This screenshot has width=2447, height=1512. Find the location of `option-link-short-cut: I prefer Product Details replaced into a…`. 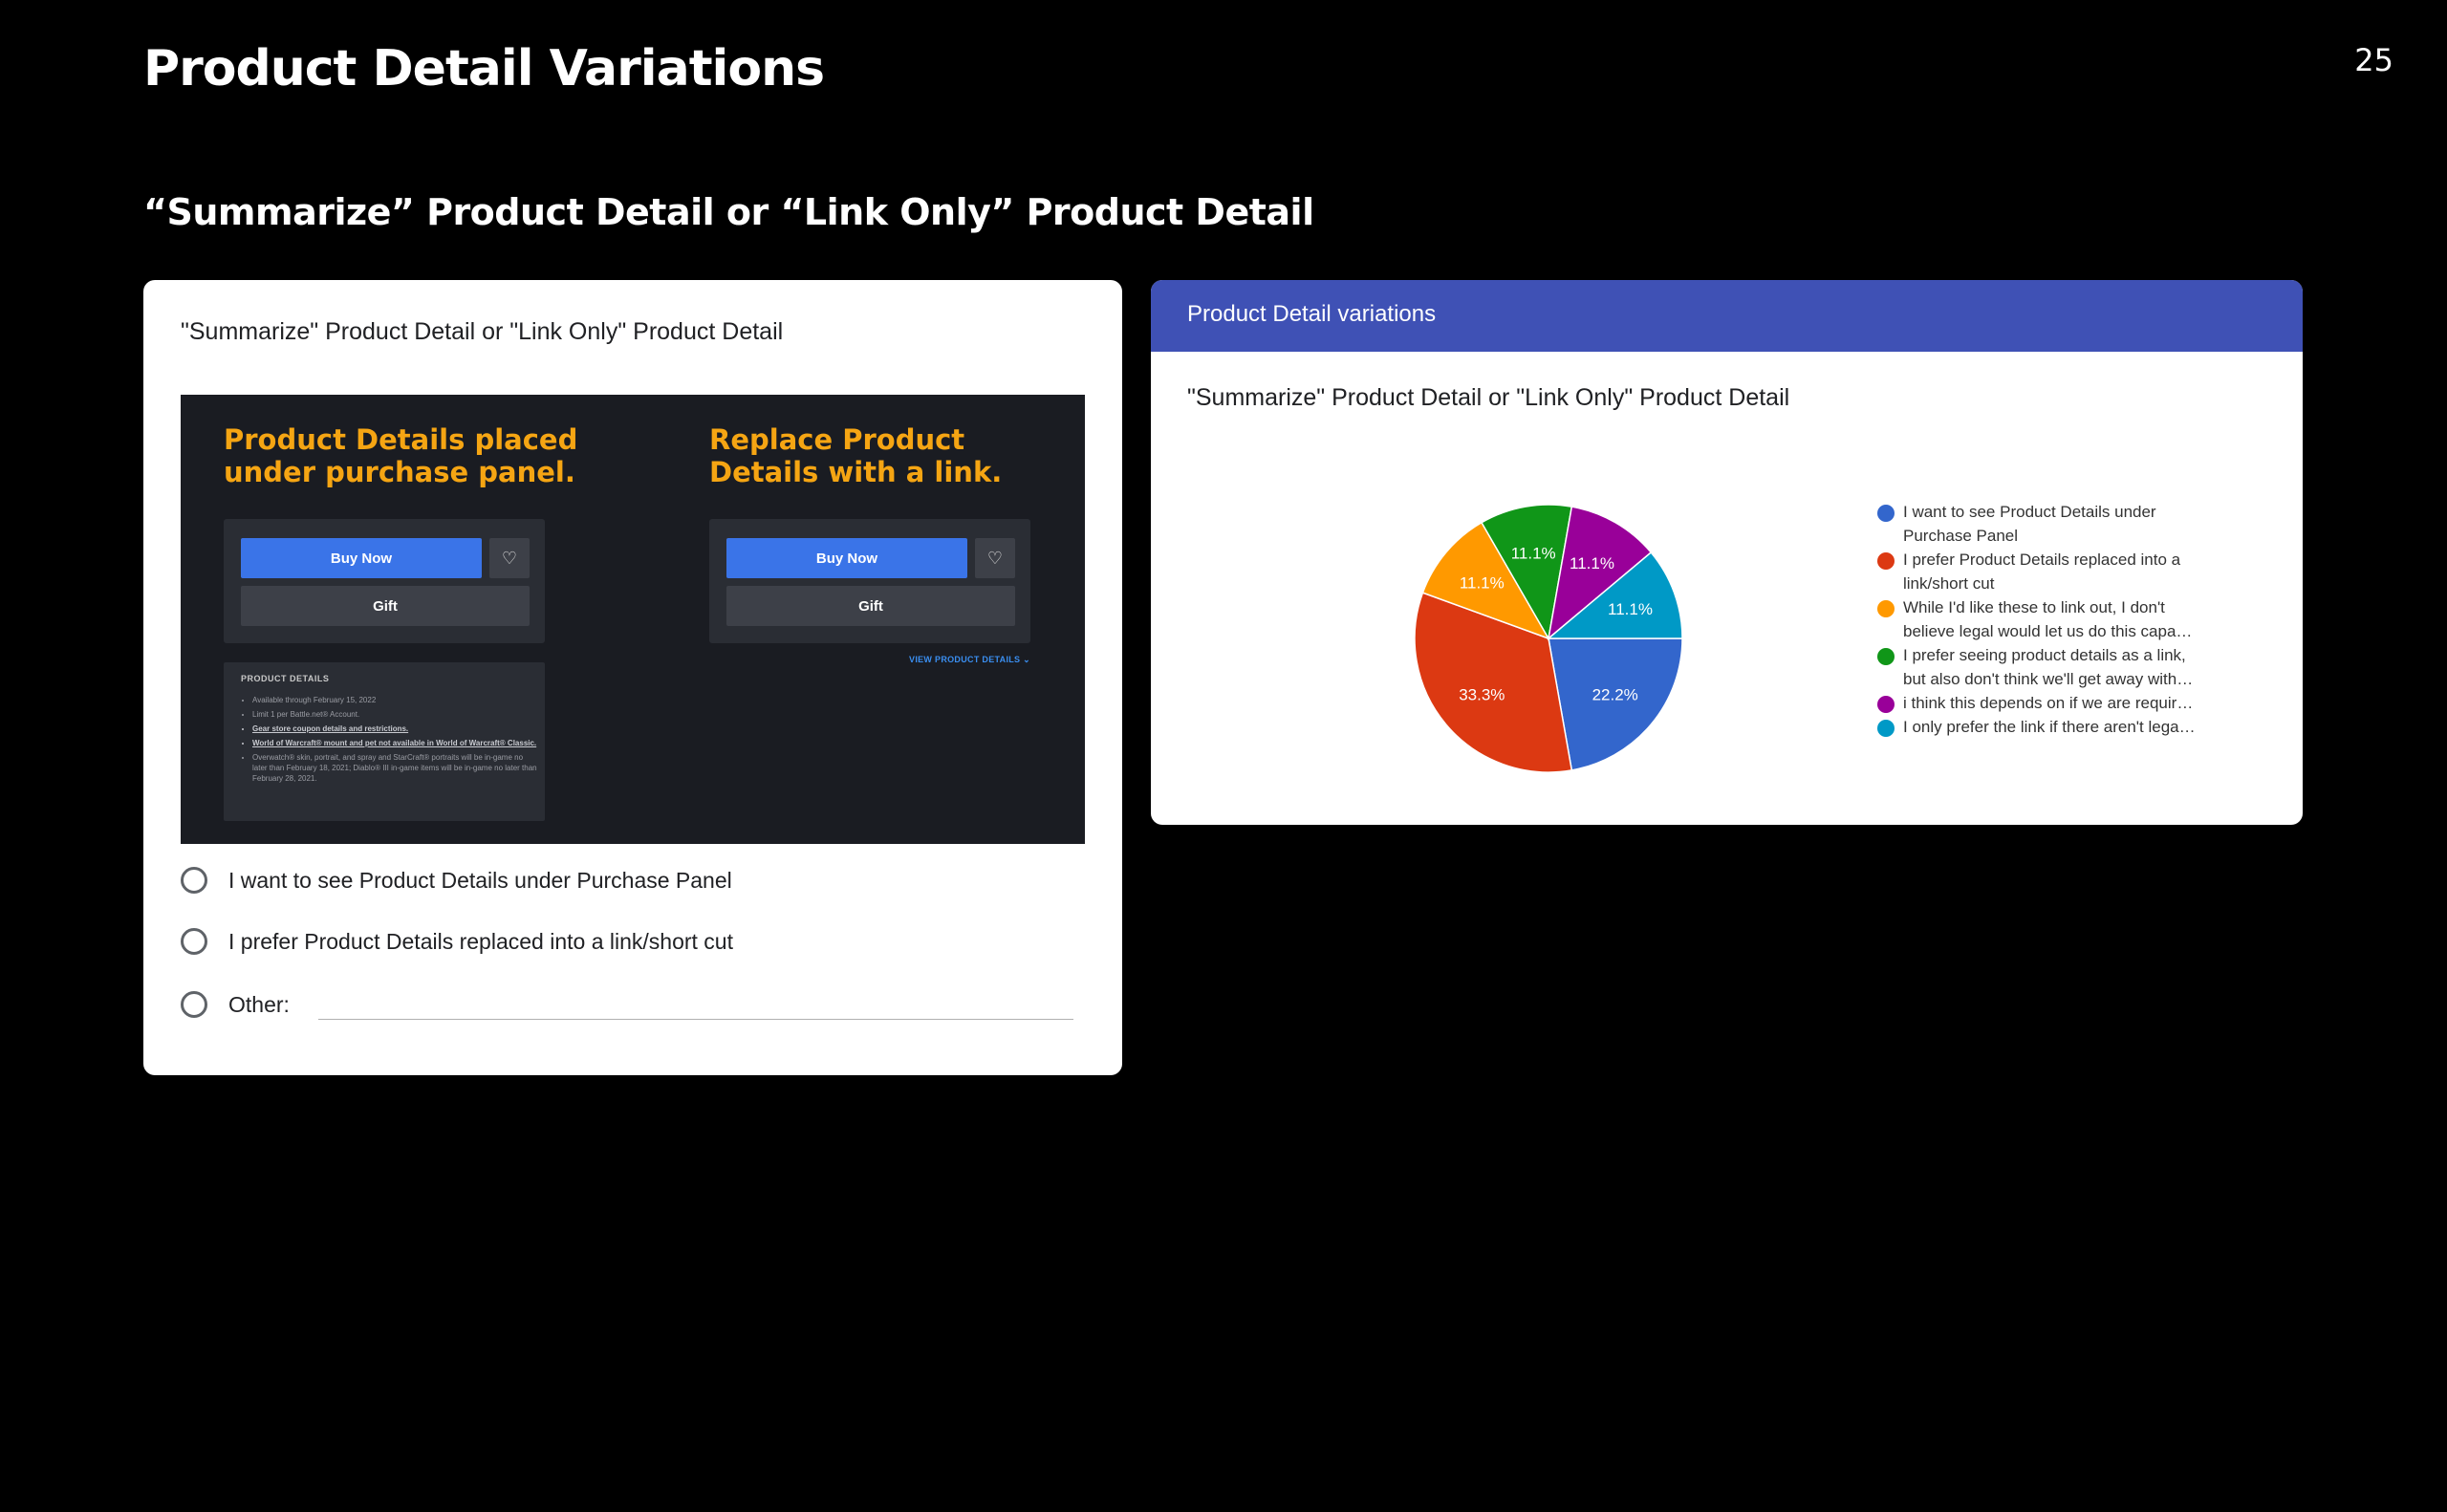

option-link-short-cut: I prefer Product Details replaced into a… is located at coordinates (457, 941).